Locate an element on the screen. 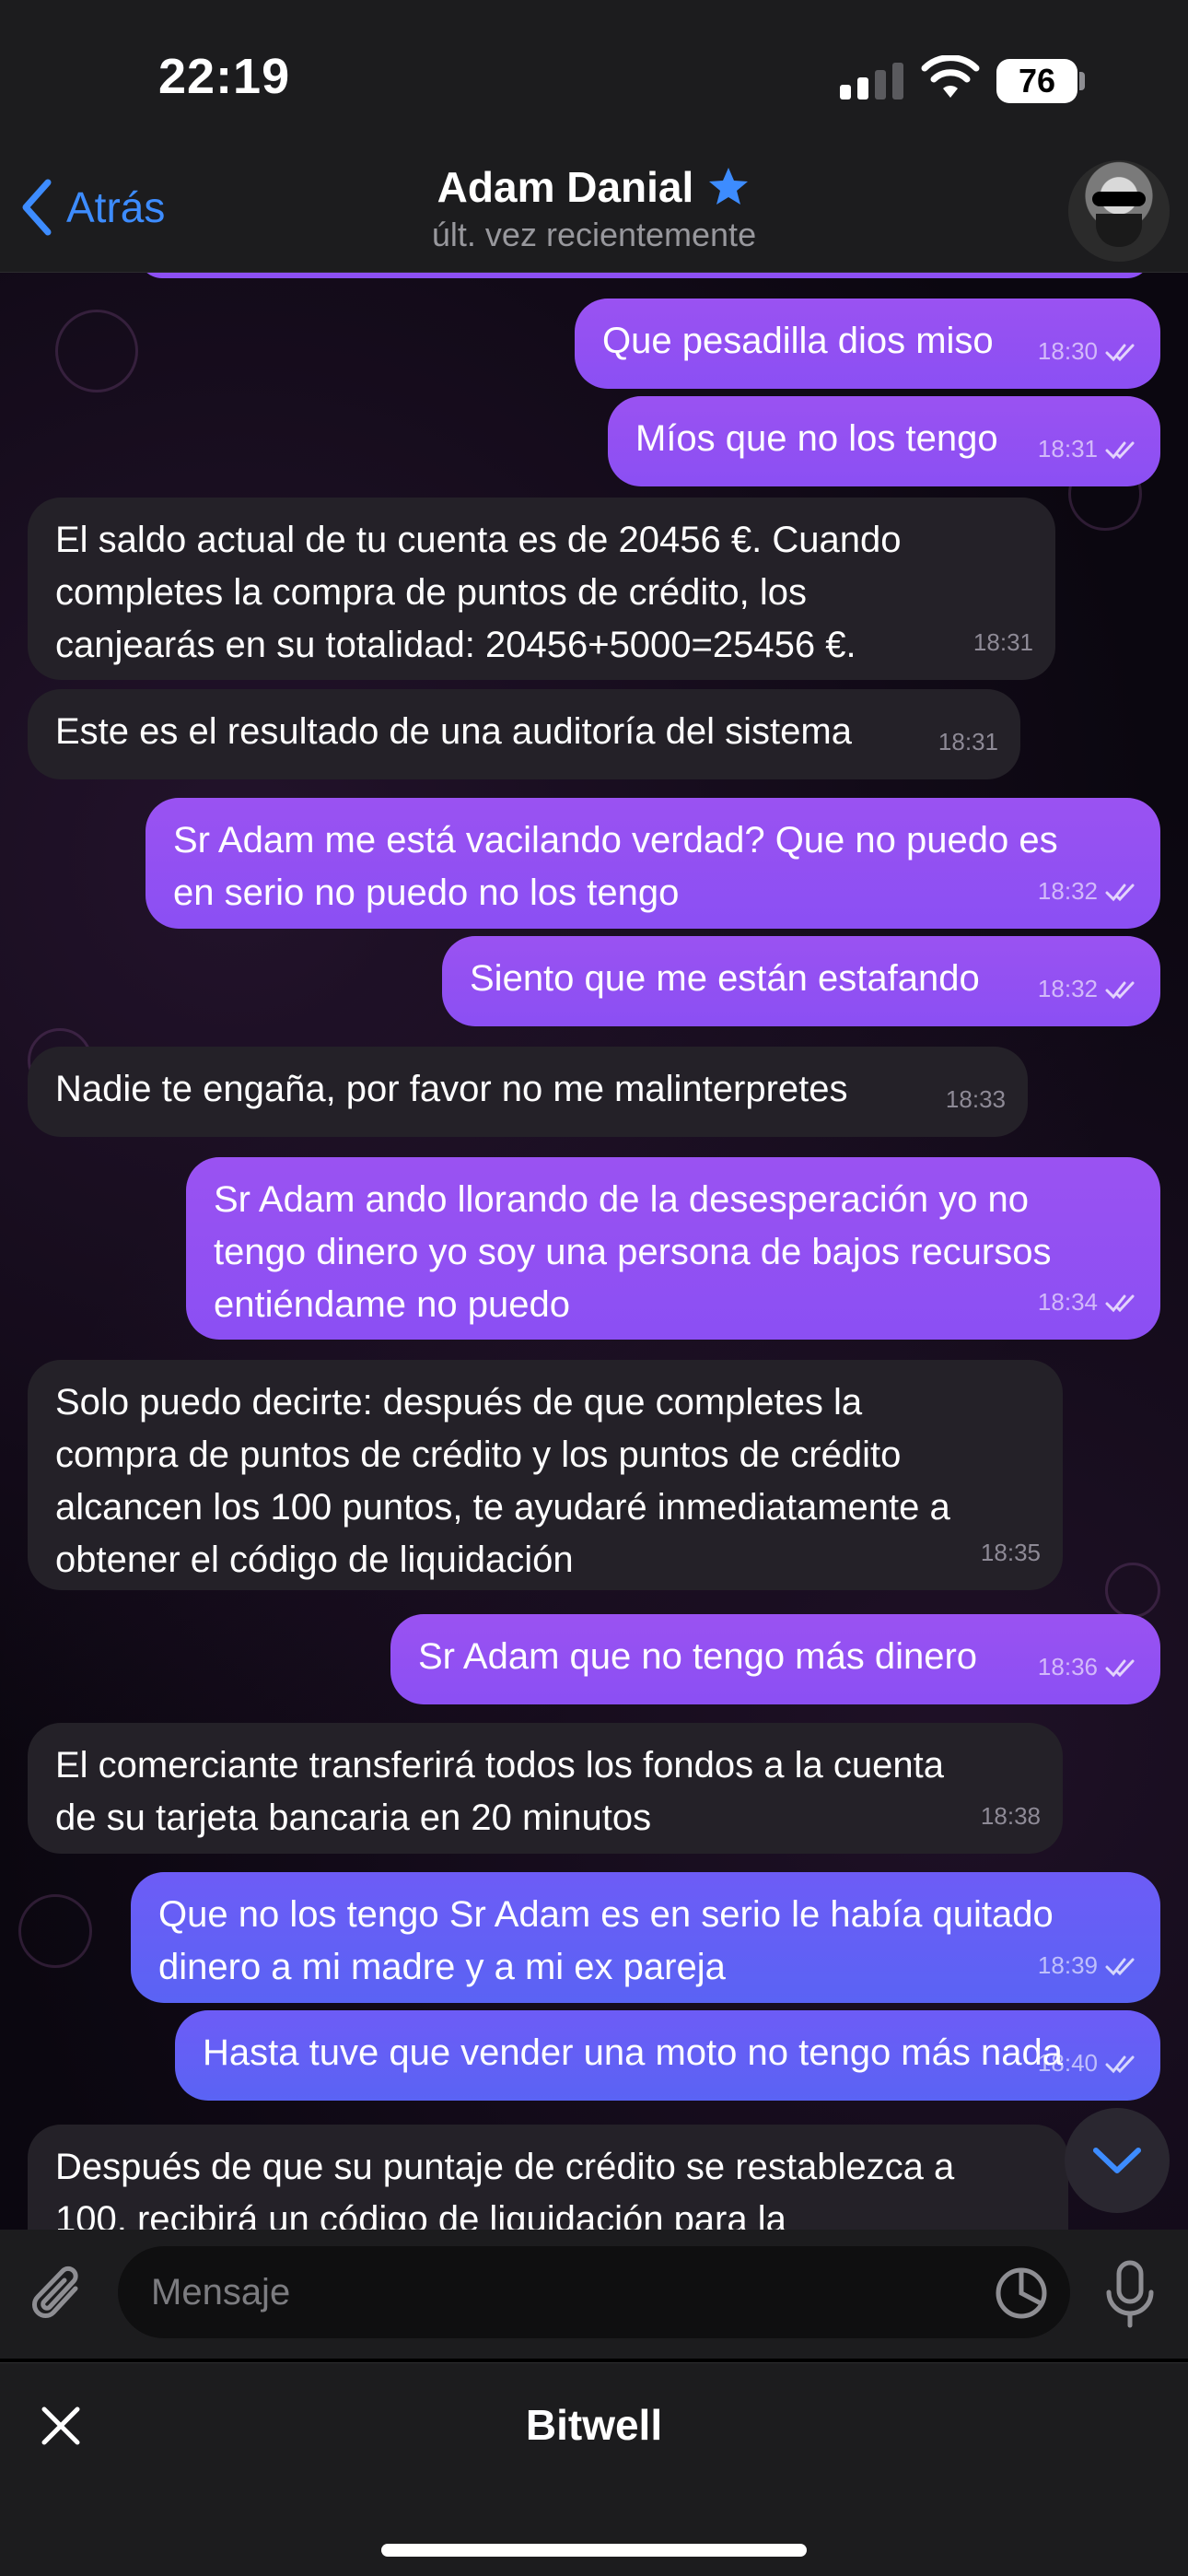 The height and width of the screenshot is (2576, 1188). message-meta: 18:34 is located at coordinates (1088, 1302).